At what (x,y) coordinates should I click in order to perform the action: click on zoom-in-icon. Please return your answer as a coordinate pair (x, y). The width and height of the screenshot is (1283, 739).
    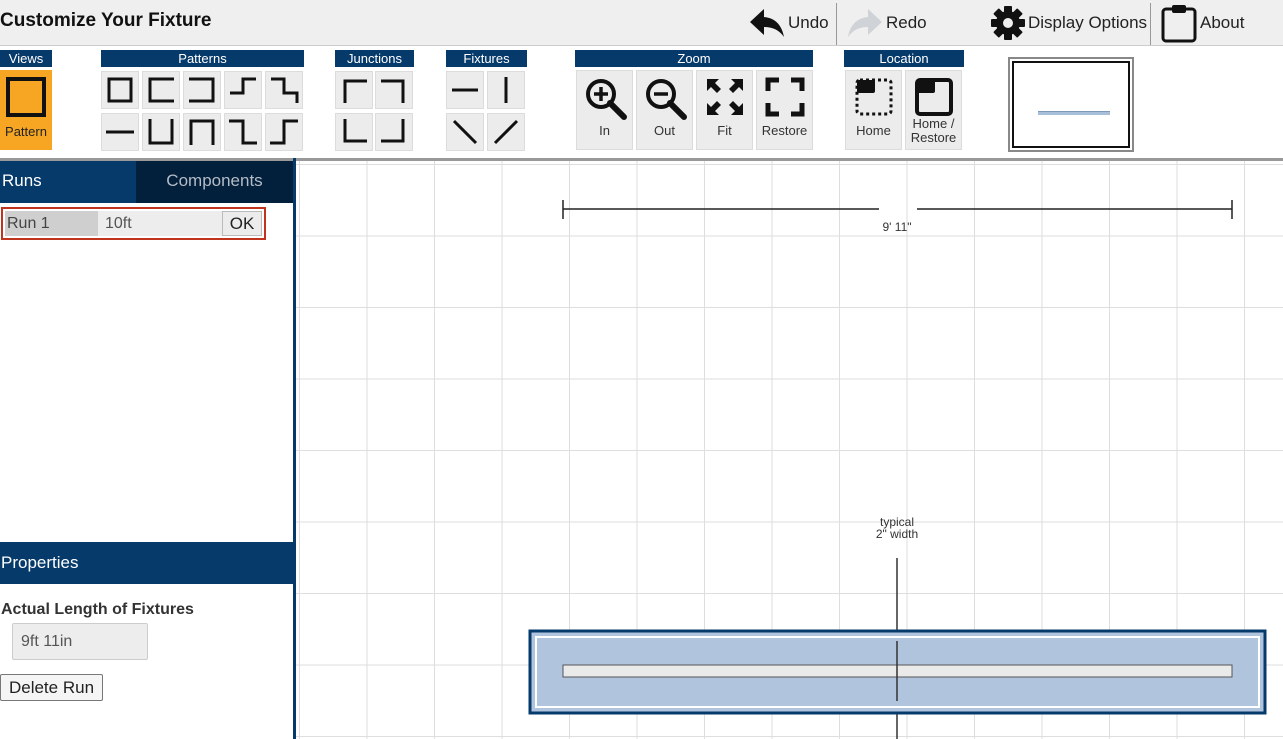
    Looking at the image, I should click on (606, 99).